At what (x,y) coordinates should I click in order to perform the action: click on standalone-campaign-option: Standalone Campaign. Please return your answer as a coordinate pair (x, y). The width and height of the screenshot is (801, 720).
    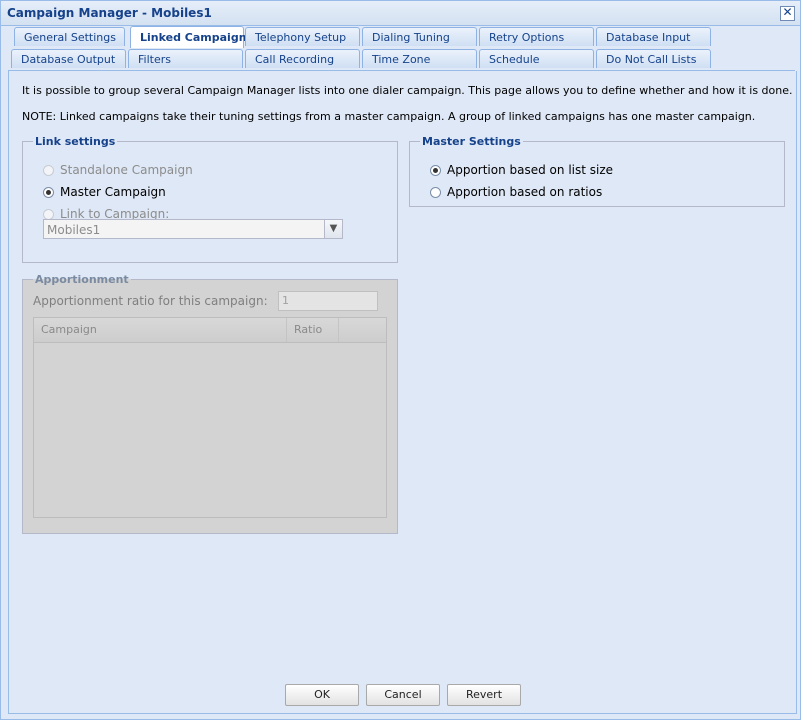
    Looking at the image, I should click on (118, 170).